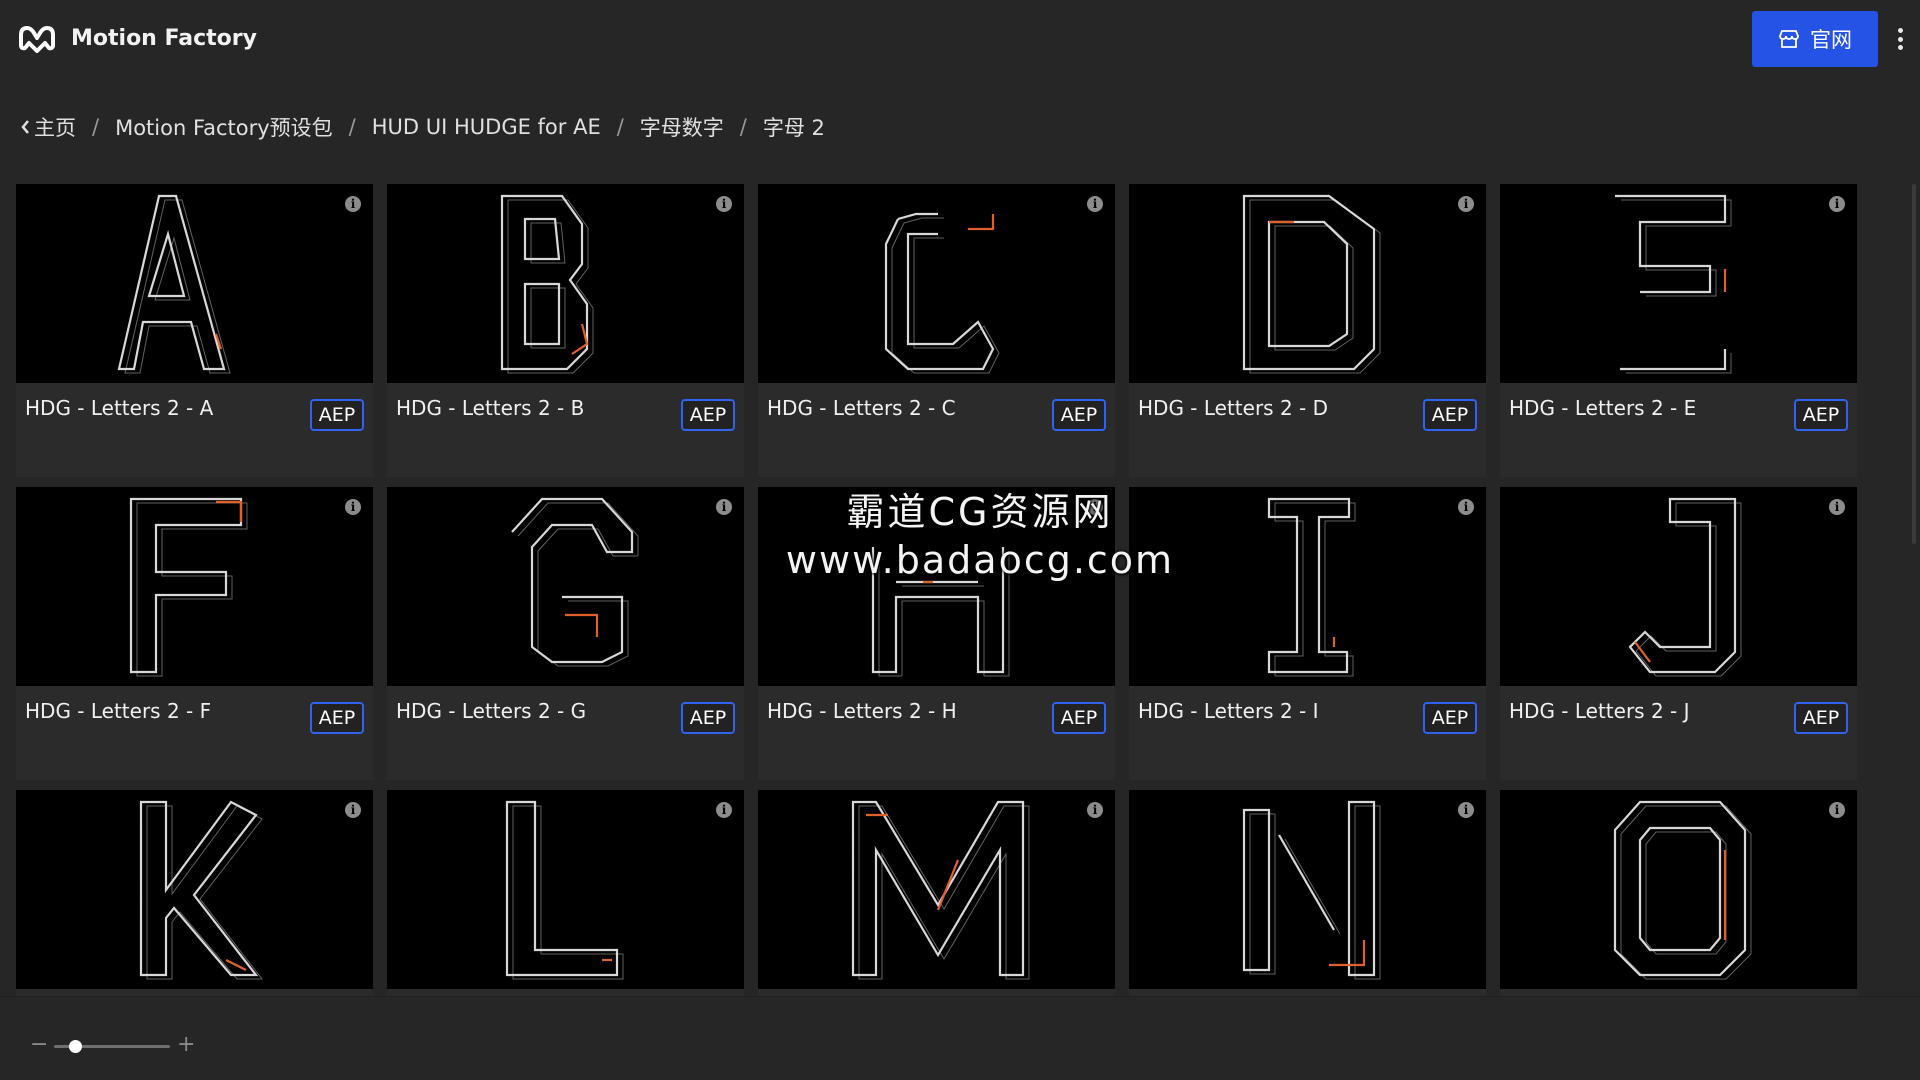 Image resolution: width=1920 pixels, height=1080 pixels. What do you see at coordinates (48, 127) in the screenshot?
I see `breadcrumb-home: 主页` at bounding box center [48, 127].